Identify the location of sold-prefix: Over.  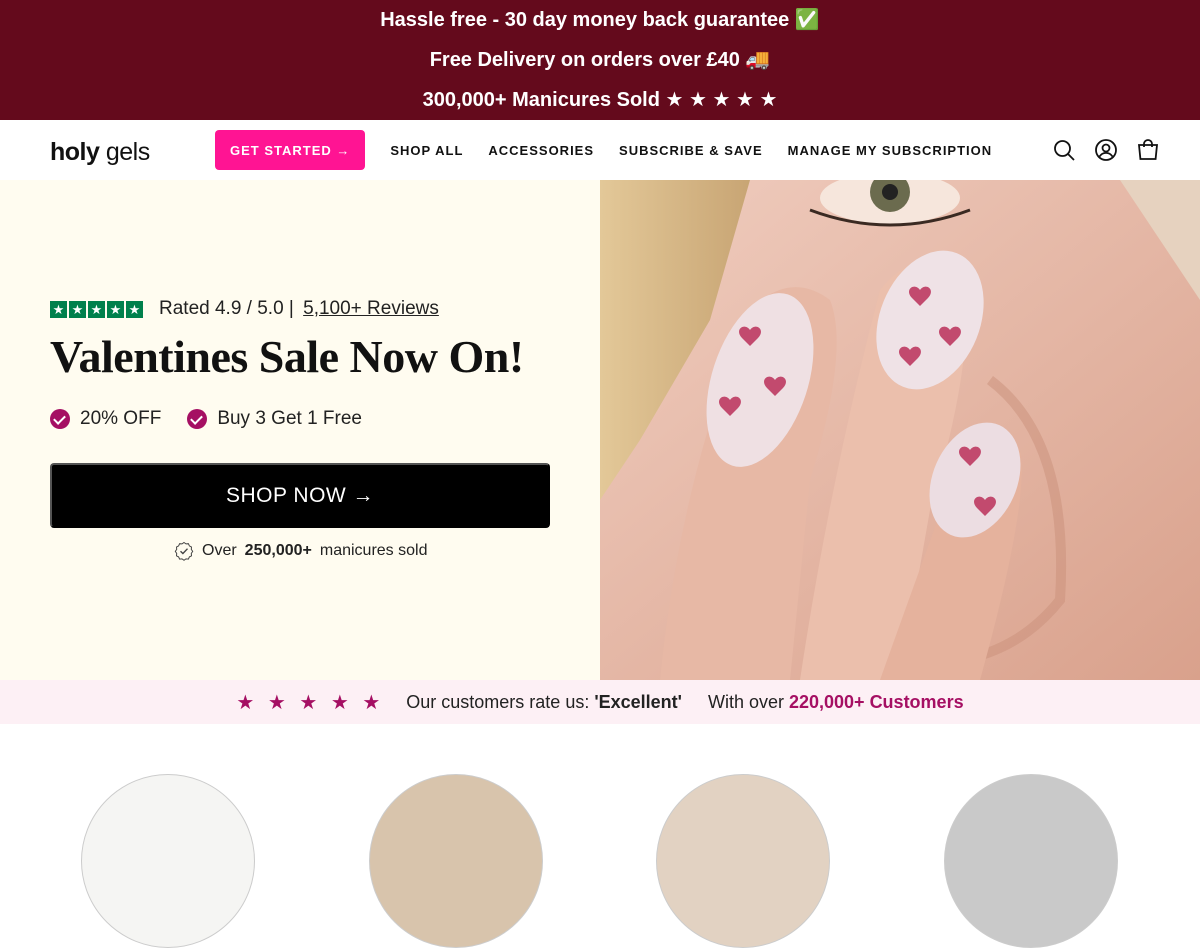
(219, 550).